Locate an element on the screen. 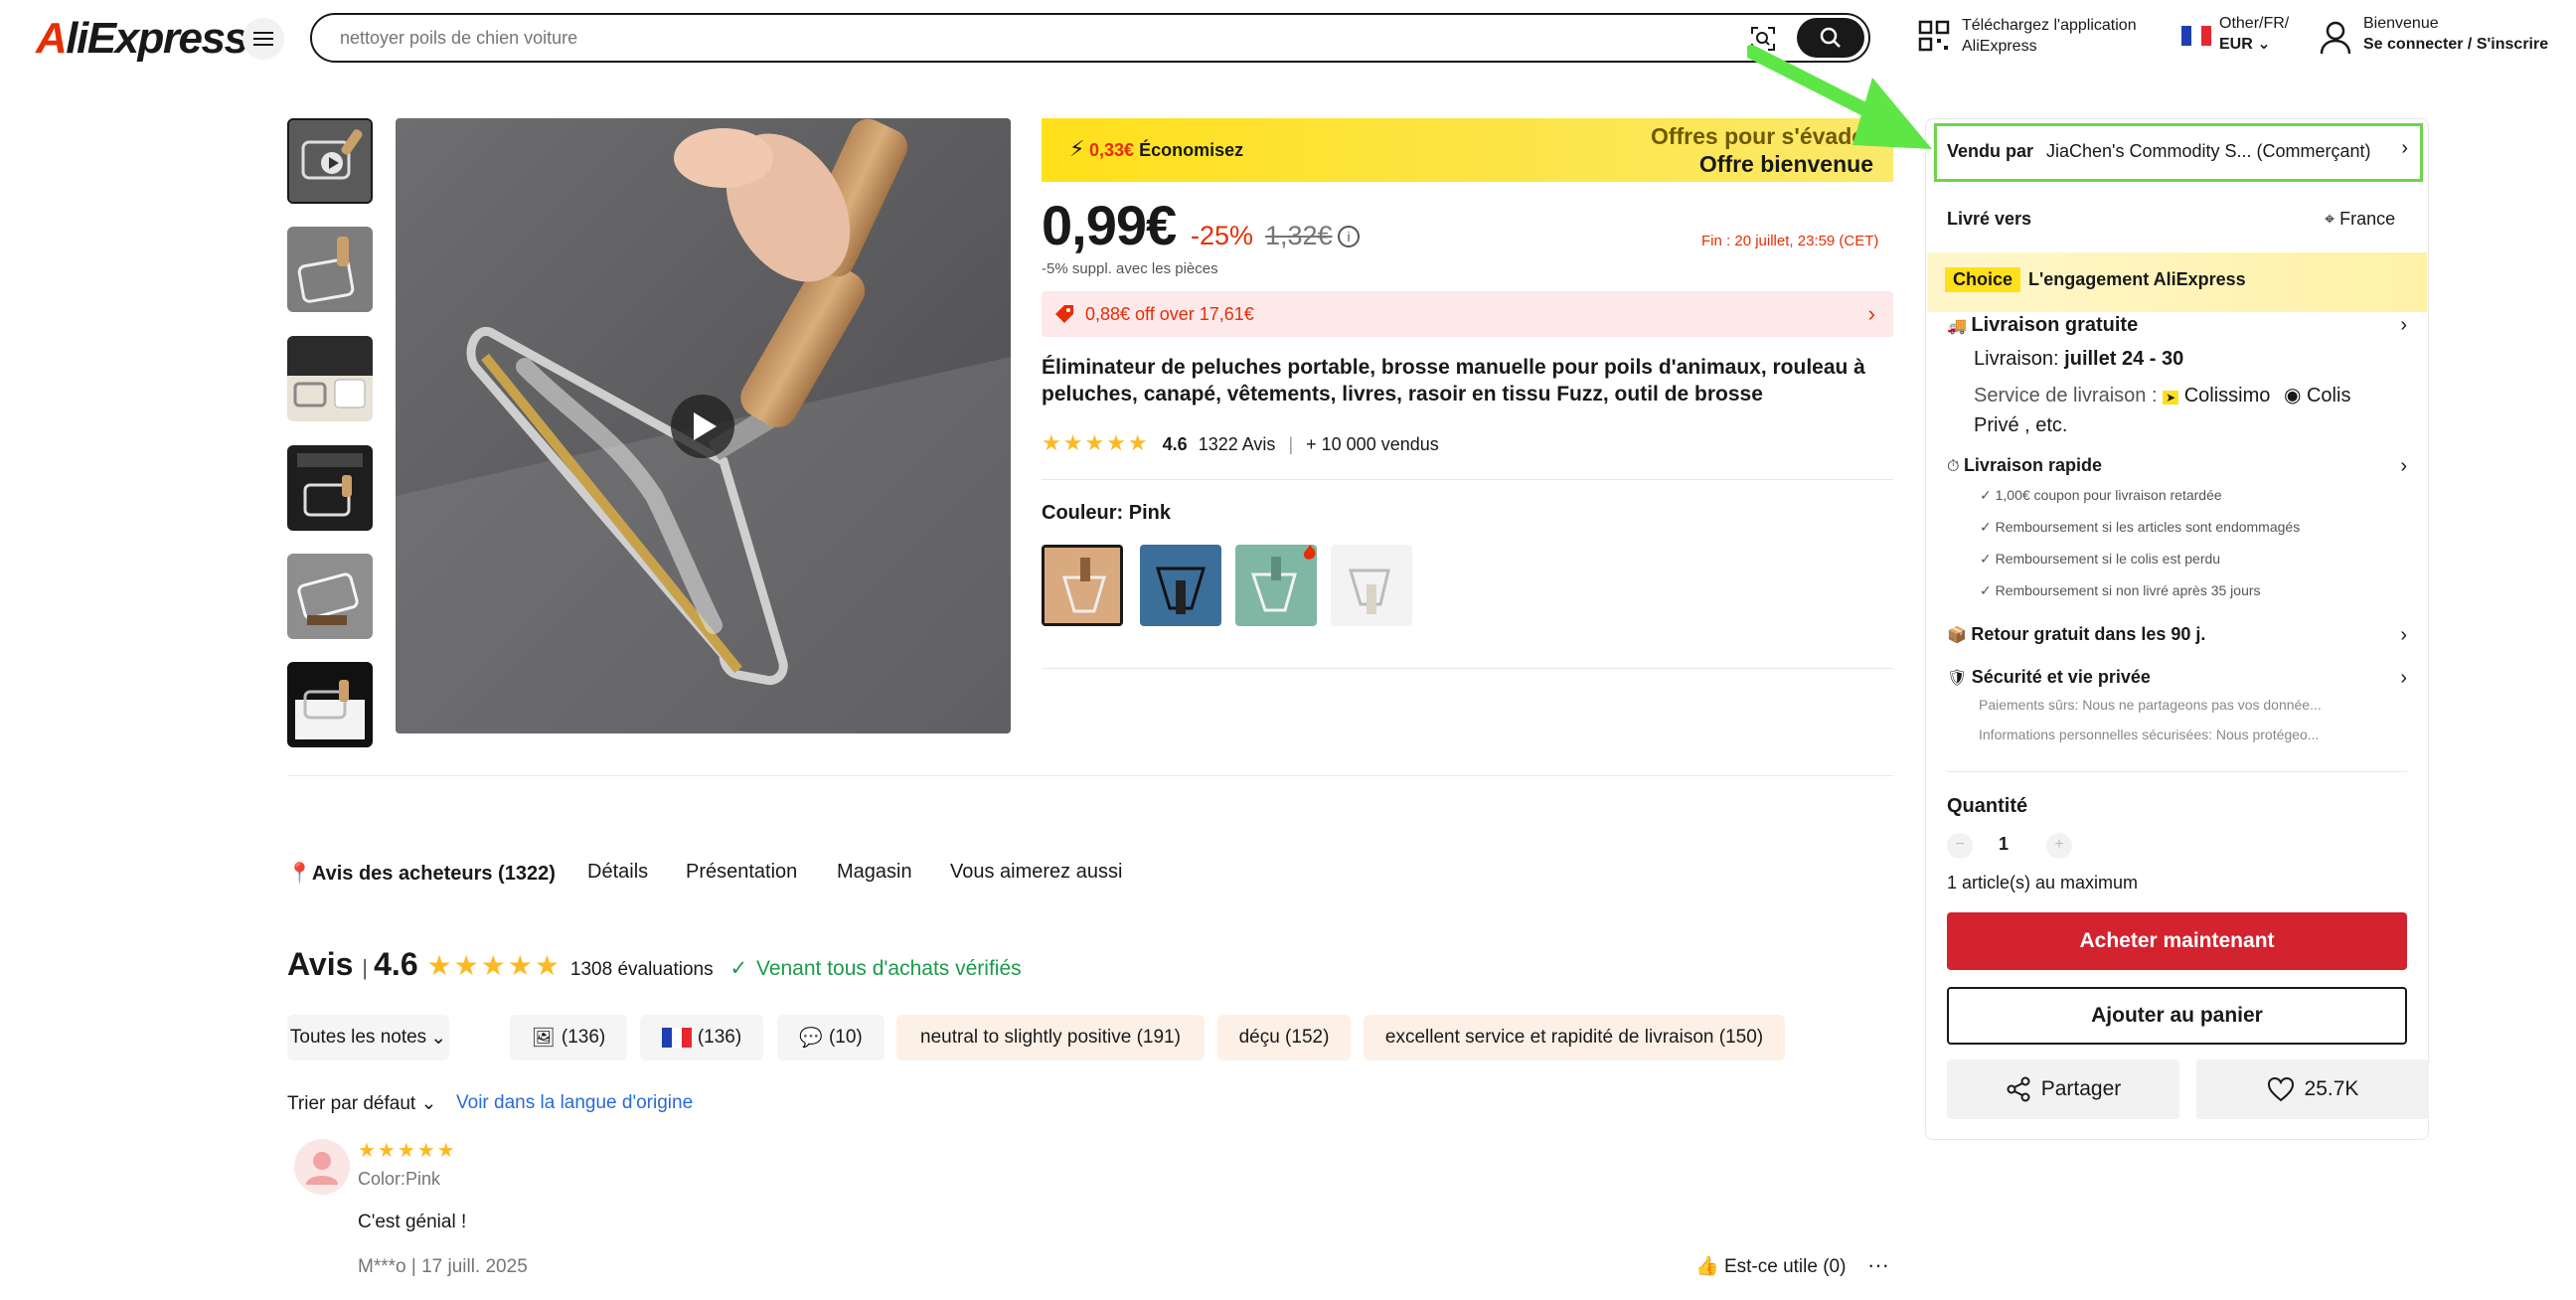  add-to-cart-button: Ajouter au panier is located at coordinates (2177, 1016).